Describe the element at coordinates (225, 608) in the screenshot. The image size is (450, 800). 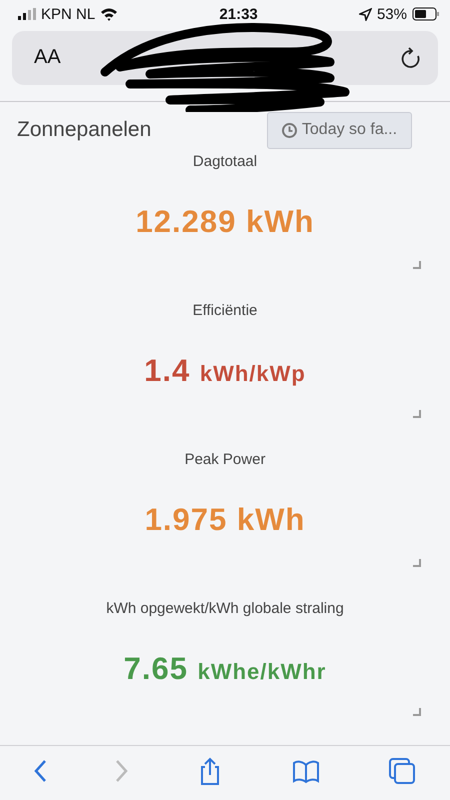
I see `tile-label: kWh opgewekt/kWh globale straling` at that location.